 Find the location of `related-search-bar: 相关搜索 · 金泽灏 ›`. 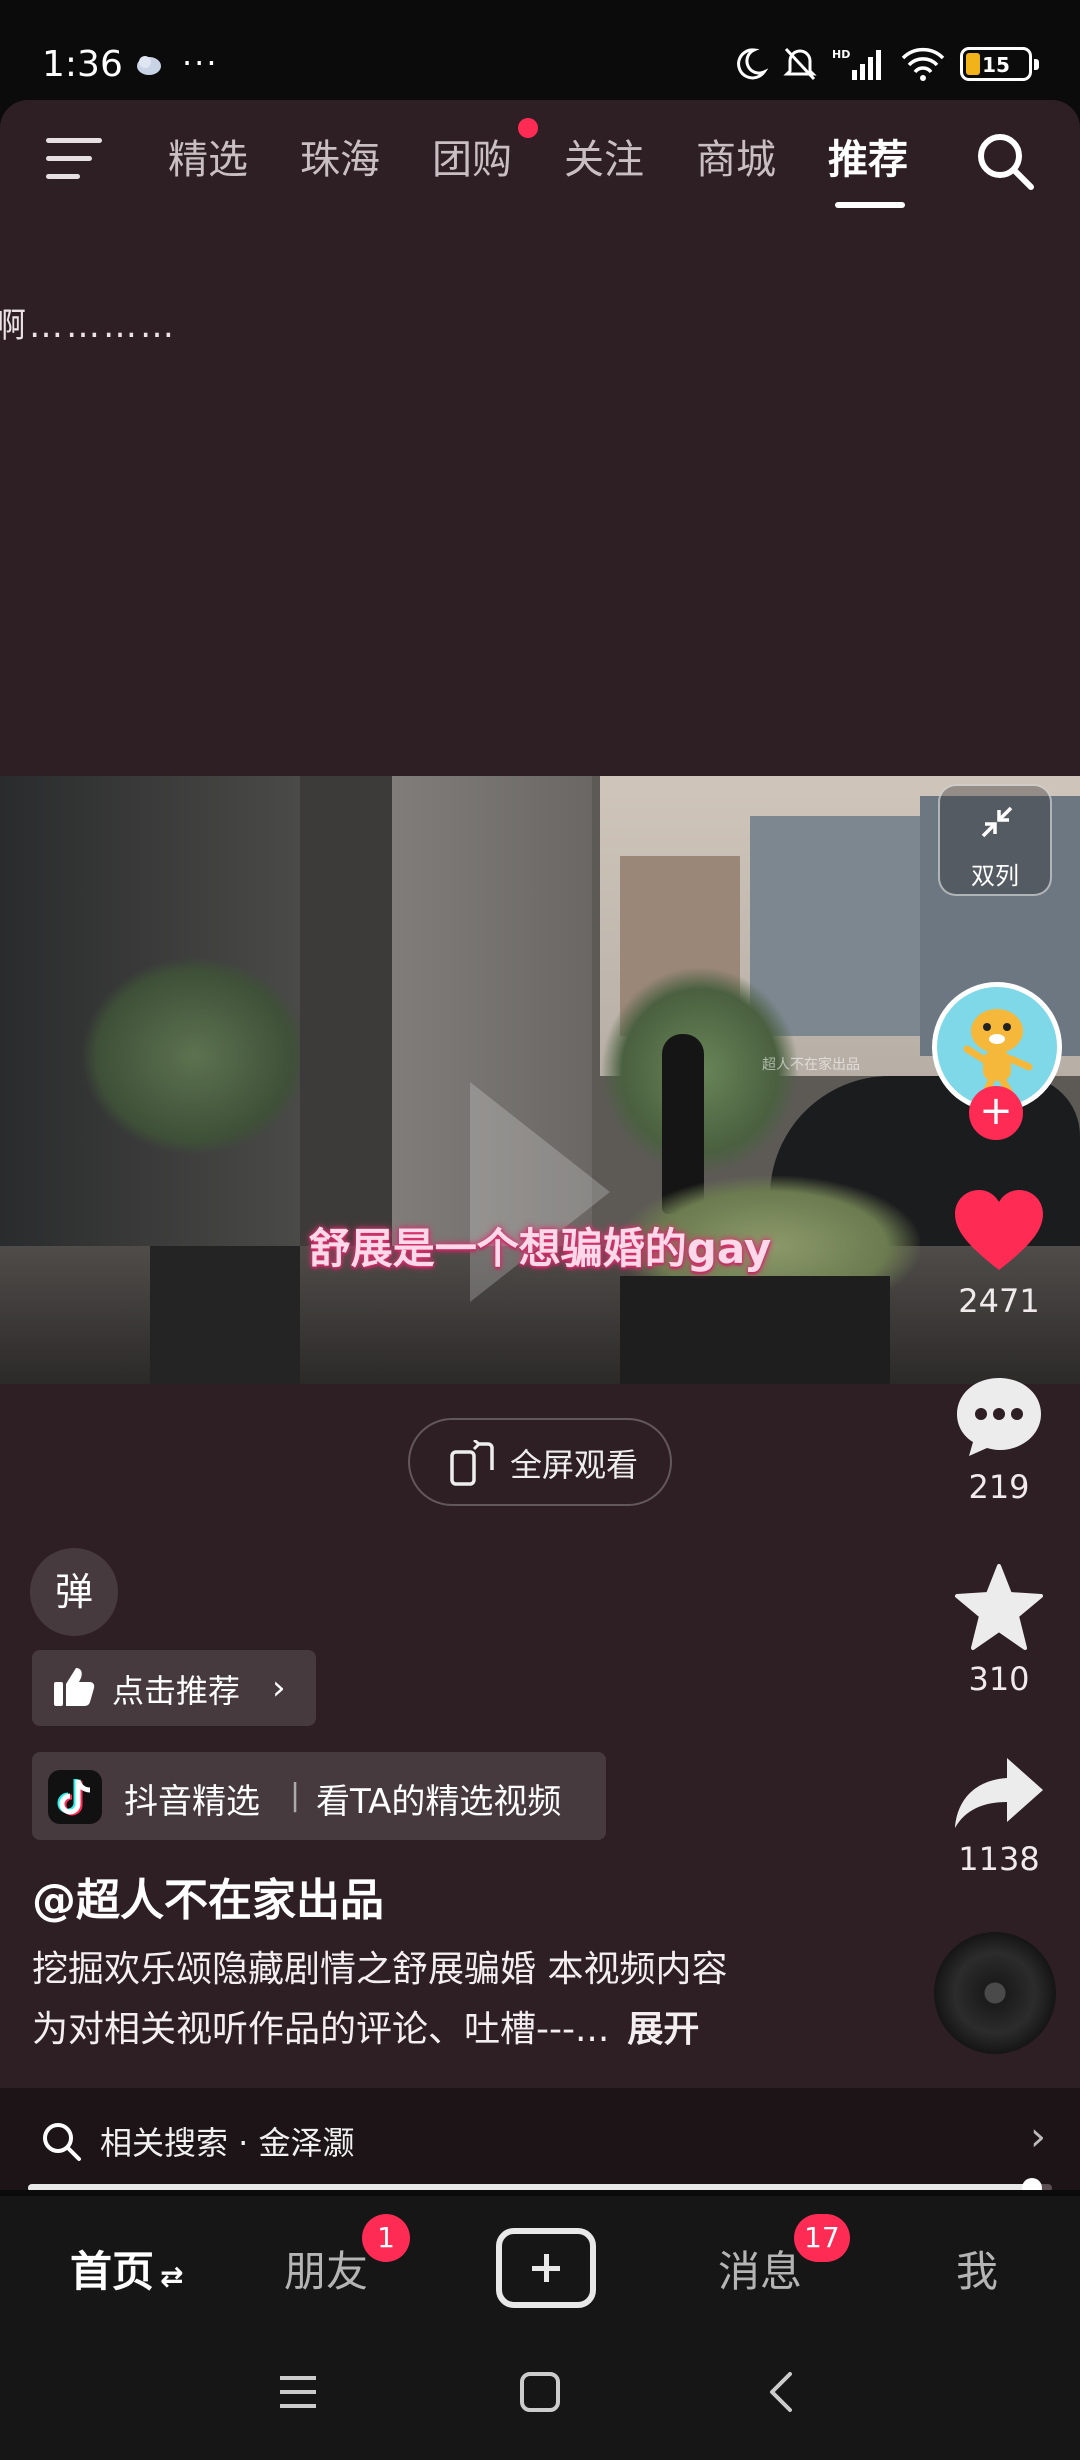

related-search-bar: 相关搜索 · 金泽灏 › is located at coordinates (540, 2139).